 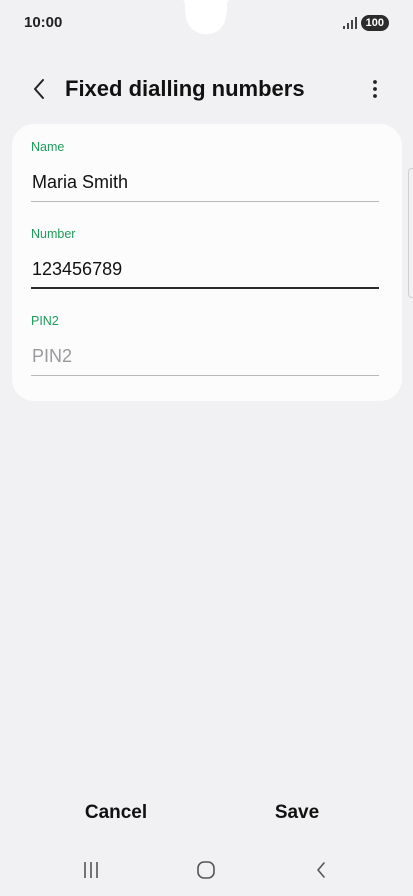 I want to click on back-button, so click(x=39, y=89).